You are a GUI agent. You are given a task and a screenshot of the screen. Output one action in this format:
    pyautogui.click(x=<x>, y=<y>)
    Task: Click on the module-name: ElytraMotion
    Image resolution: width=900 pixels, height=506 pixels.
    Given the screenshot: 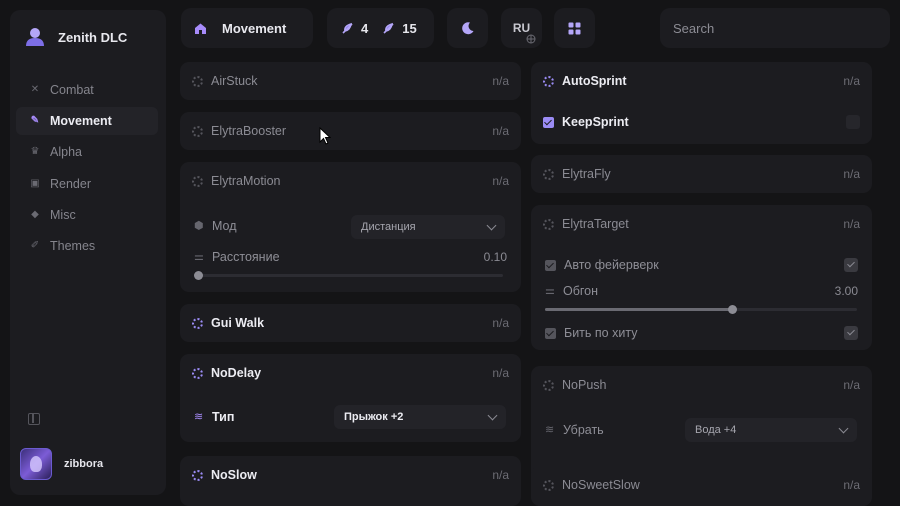 What is the action you would take?
    pyautogui.click(x=246, y=181)
    